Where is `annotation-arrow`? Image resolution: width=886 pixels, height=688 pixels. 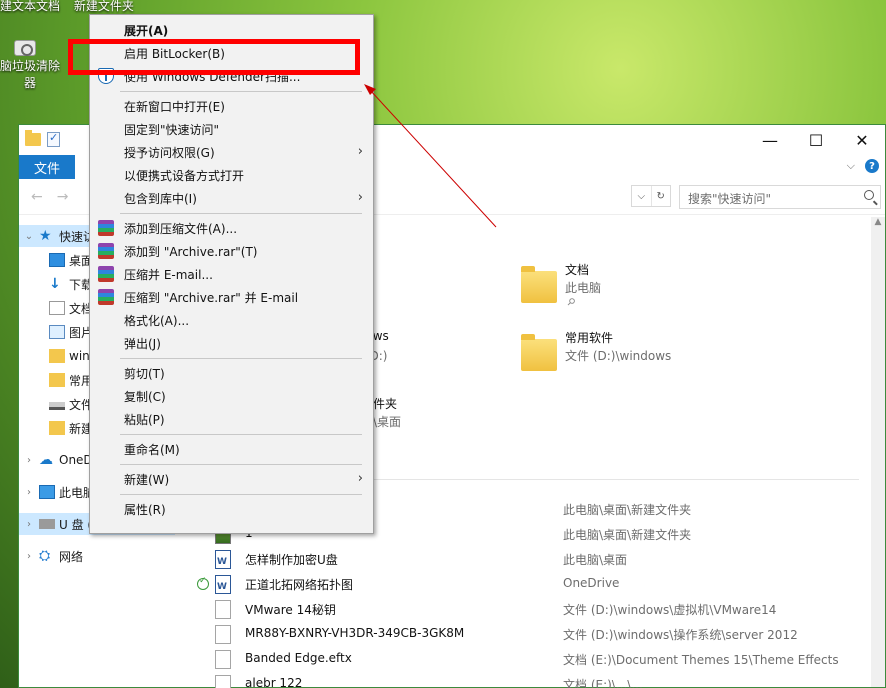 annotation-arrow is located at coordinates (430, 156).